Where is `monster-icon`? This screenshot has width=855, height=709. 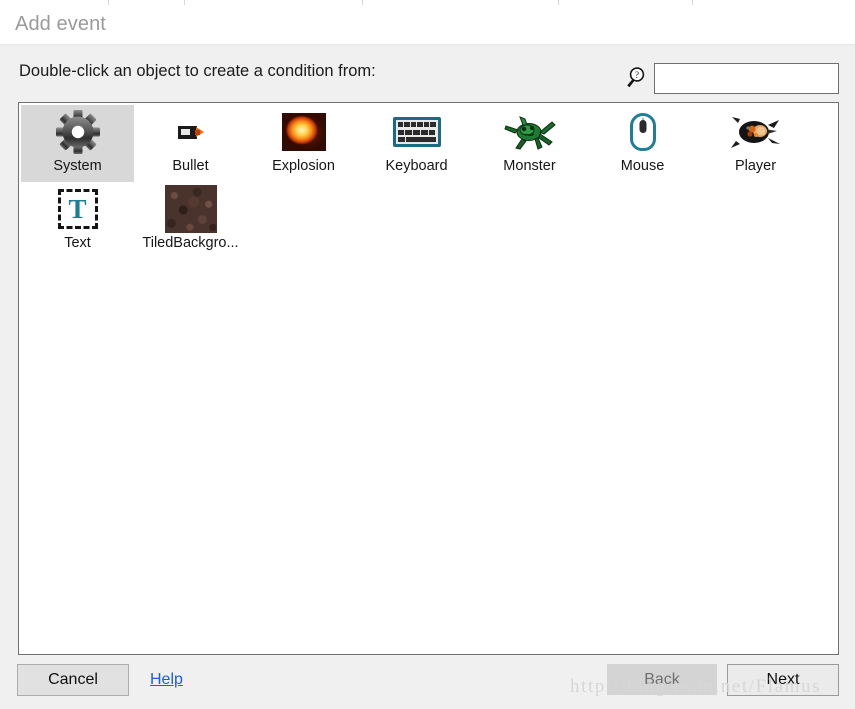 monster-icon is located at coordinates (530, 132).